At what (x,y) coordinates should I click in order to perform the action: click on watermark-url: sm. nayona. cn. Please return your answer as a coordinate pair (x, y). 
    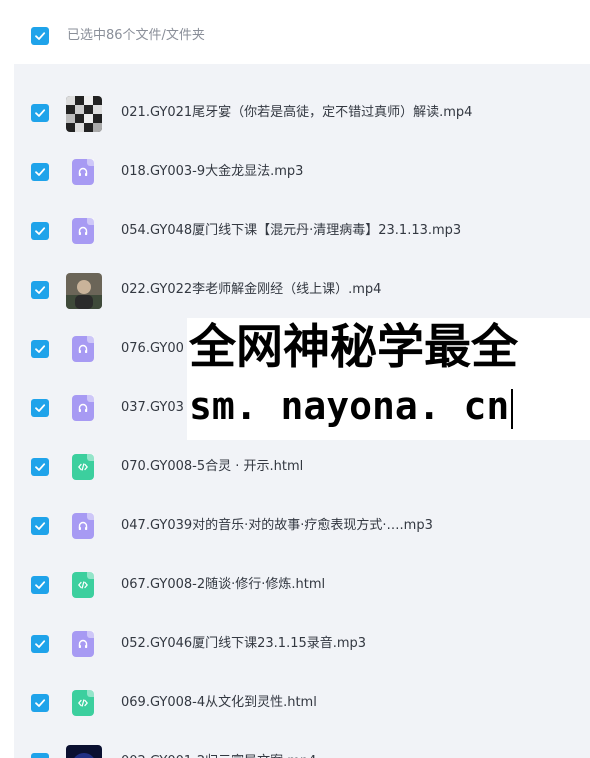
    Looking at the image, I should click on (349, 406).